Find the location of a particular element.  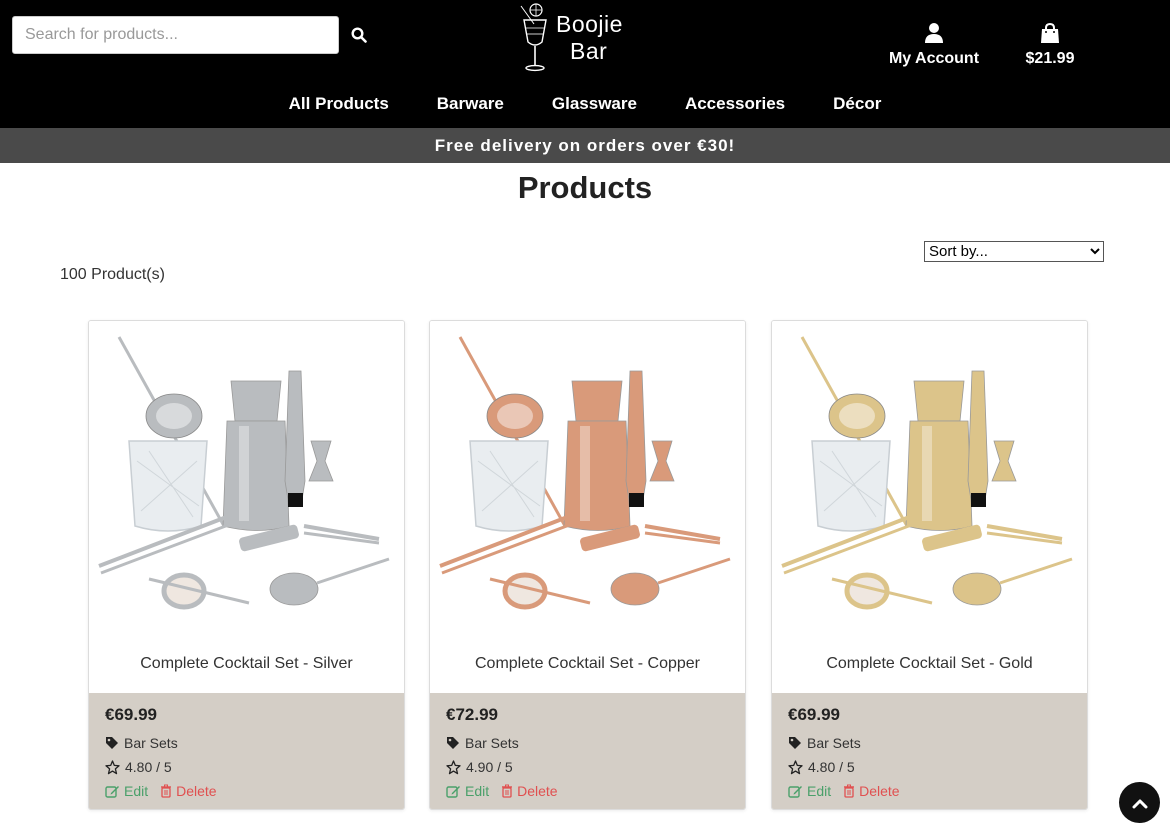

search-button is located at coordinates (359, 35).